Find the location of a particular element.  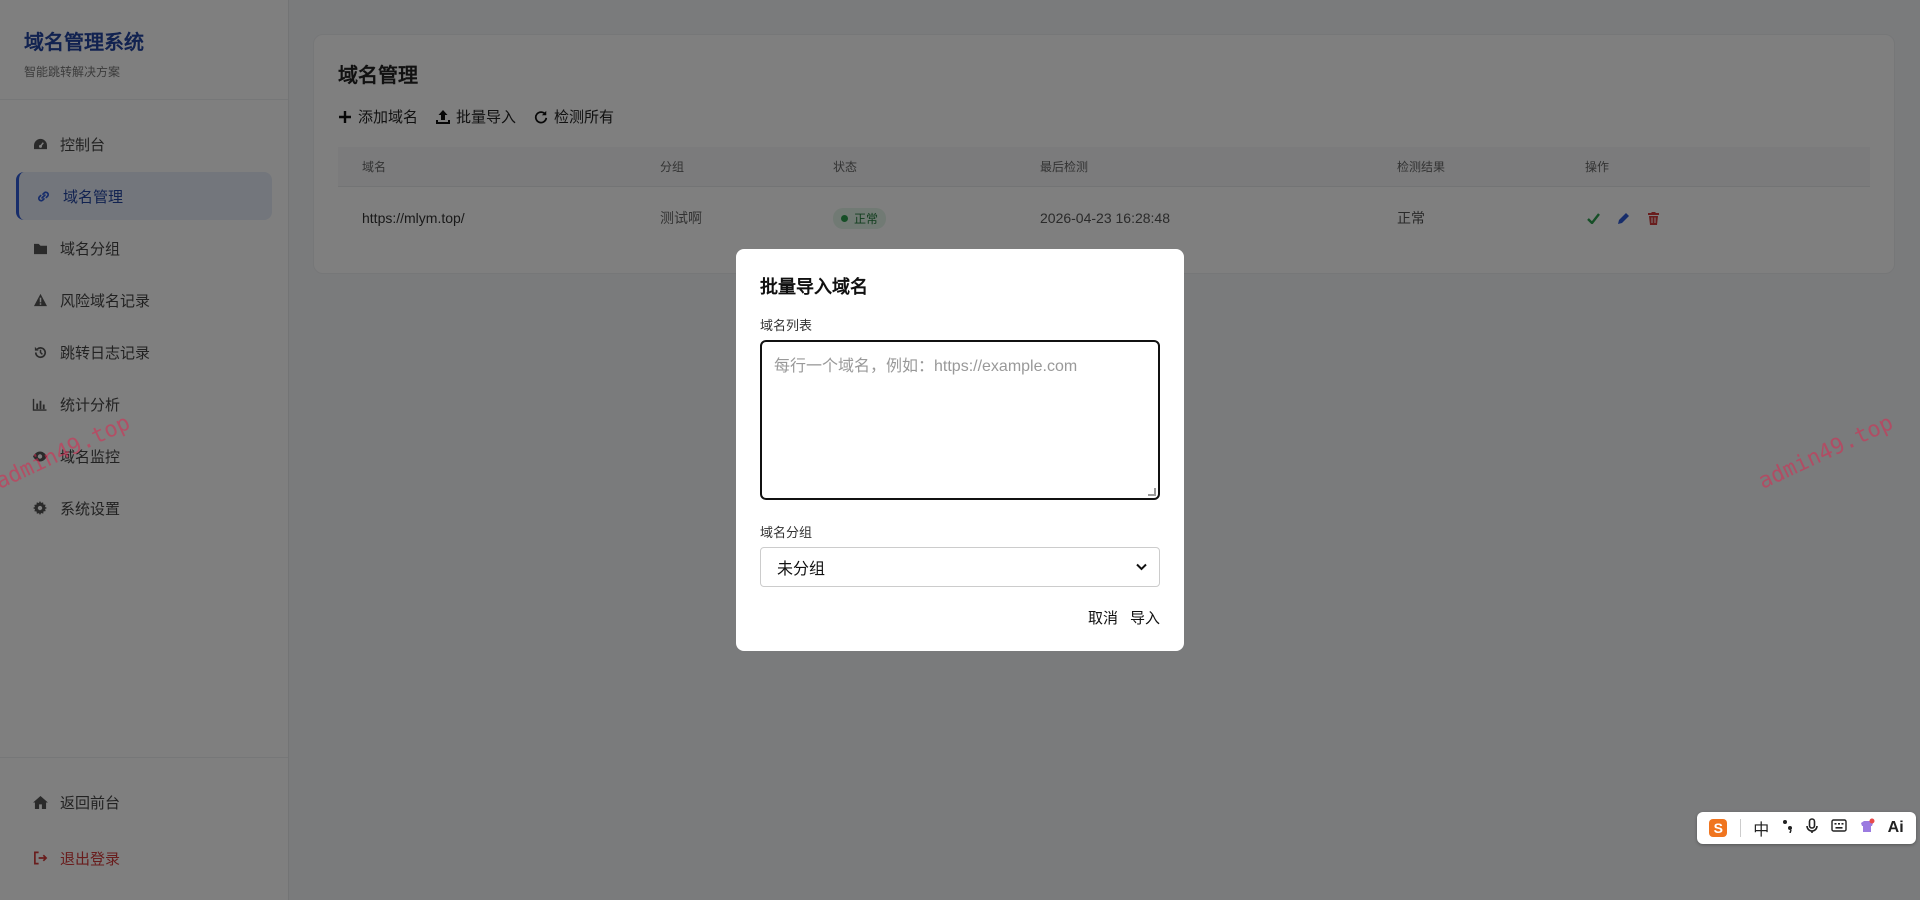

keyboard-icon is located at coordinates (1838, 828).